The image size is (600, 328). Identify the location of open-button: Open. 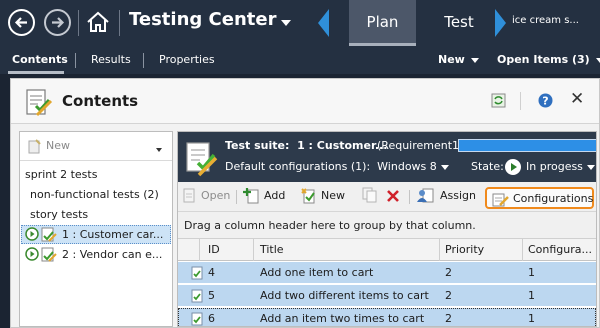
(215, 195).